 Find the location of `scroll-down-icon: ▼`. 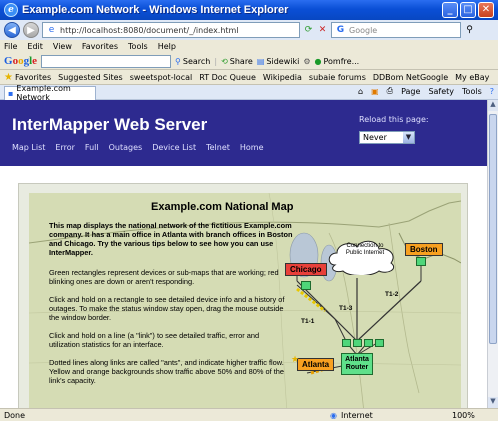

scroll-down-icon: ▼ is located at coordinates (493, 402).